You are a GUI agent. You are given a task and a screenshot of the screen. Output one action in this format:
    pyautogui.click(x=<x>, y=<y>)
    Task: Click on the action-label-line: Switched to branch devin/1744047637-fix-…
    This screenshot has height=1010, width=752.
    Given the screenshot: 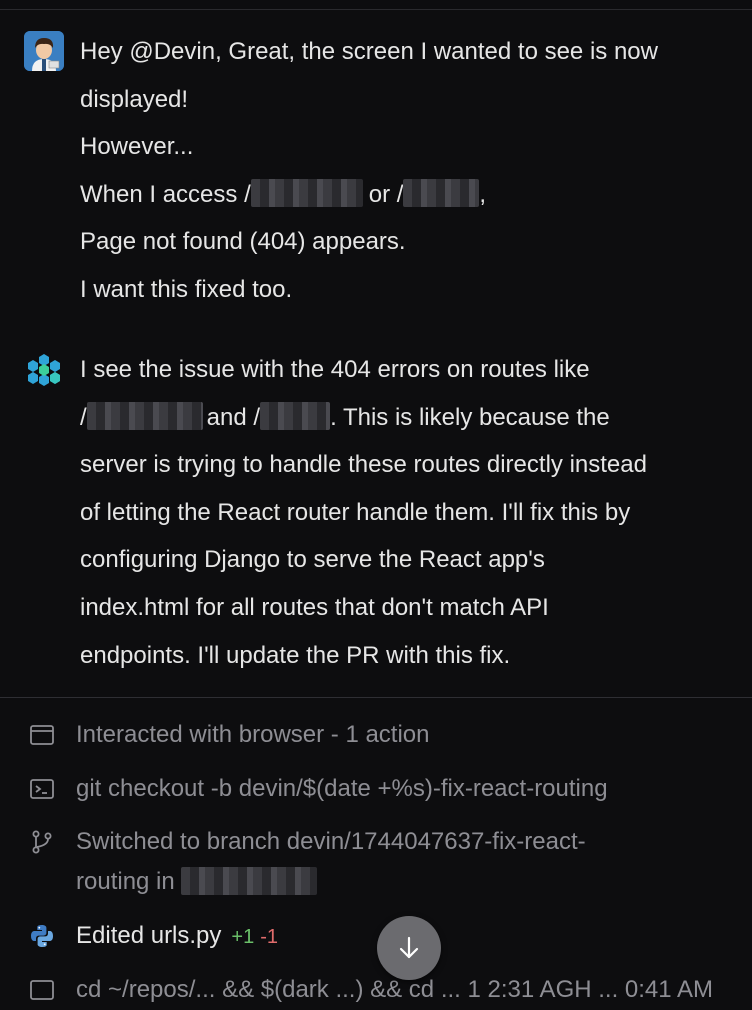 What is the action you would take?
    pyautogui.click(x=331, y=841)
    